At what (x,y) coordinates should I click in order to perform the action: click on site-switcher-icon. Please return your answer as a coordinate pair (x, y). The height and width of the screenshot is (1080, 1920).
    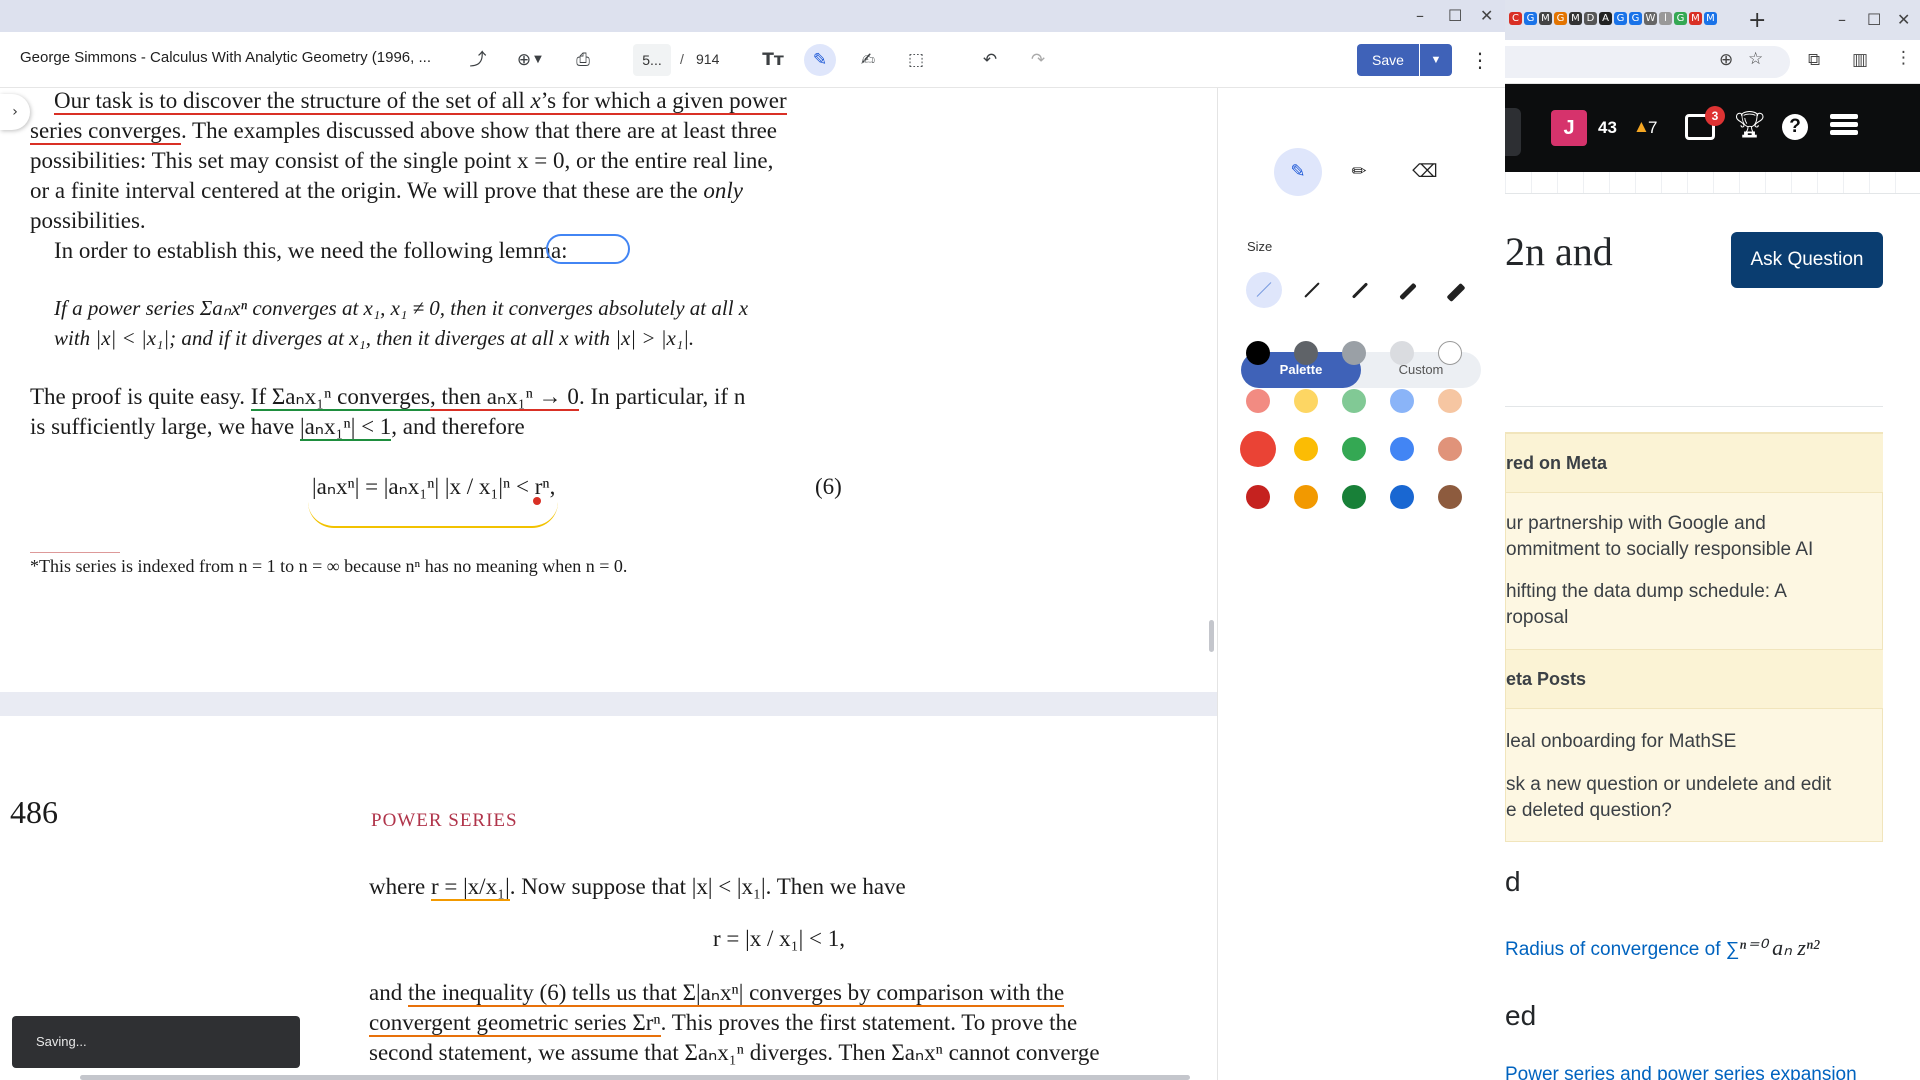
    Looking at the image, I should click on (1844, 127).